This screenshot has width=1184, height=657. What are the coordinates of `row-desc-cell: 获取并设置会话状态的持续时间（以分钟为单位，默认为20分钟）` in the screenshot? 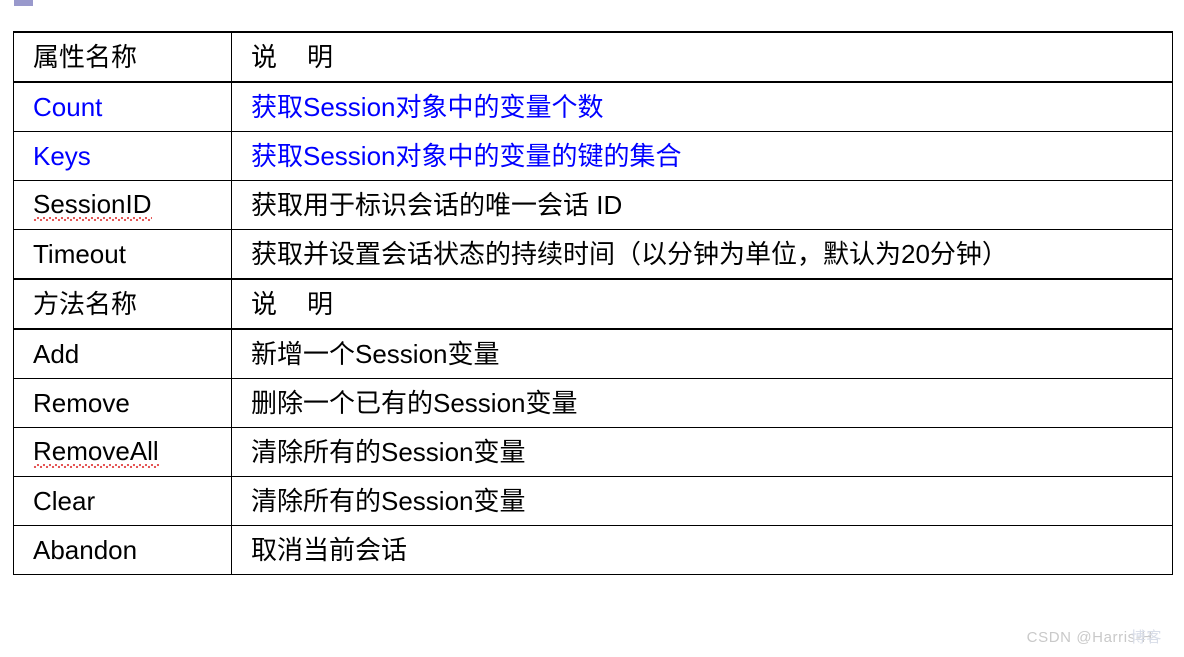 It's located at (702, 254).